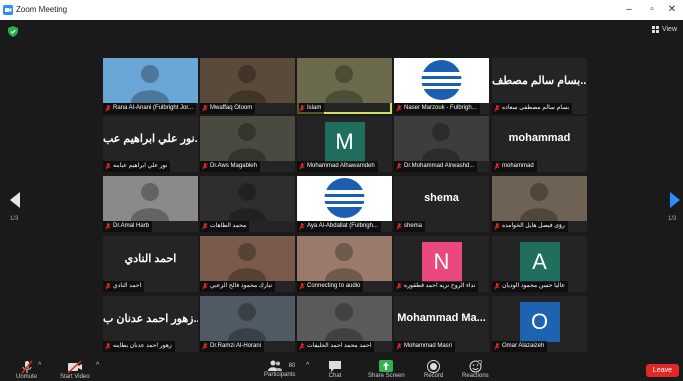 The width and height of the screenshot is (683, 381). What do you see at coordinates (275, 365) in the screenshot?
I see `participants-icon` at bounding box center [275, 365].